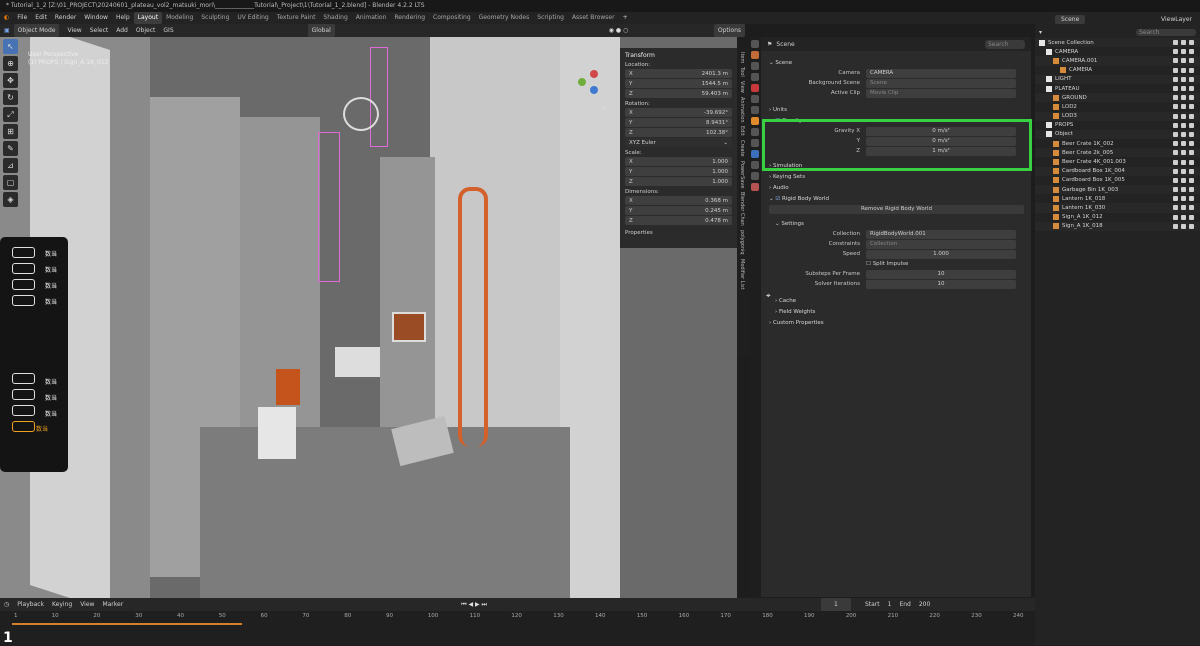 The width and height of the screenshot is (1200, 646). Describe the element at coordinates (678, 112) in the screenshot. I see `rotation-x-field: X -39.692°` at that location.